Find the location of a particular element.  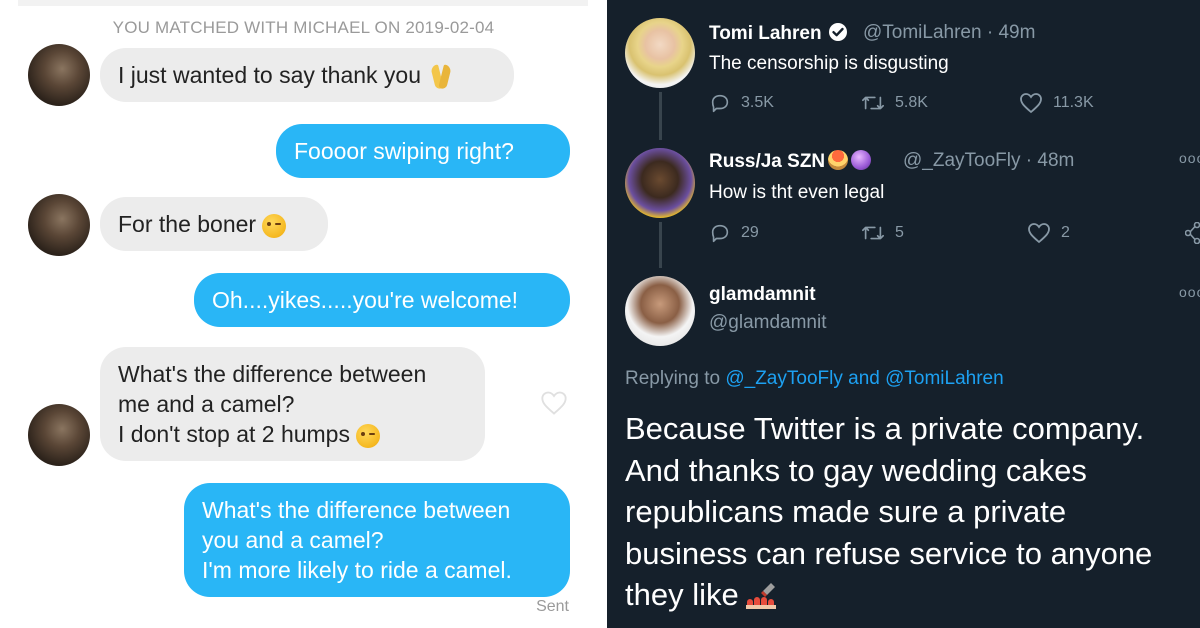

message-outgoing: Oh....yikes.....you're welcome! is located at coordinates (382, 300).